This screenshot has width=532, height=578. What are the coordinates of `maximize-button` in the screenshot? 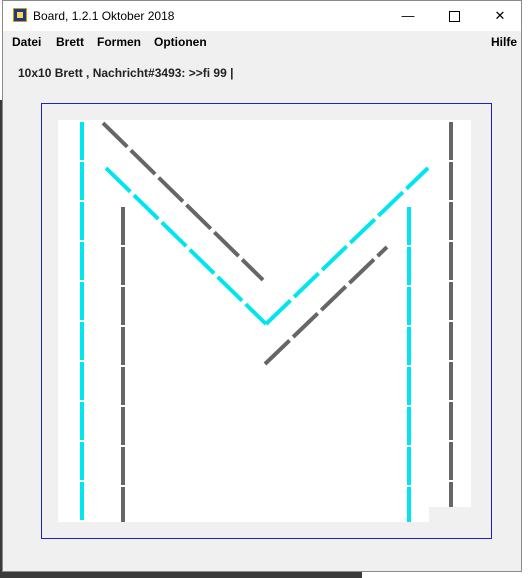 It's located at (454, 16).